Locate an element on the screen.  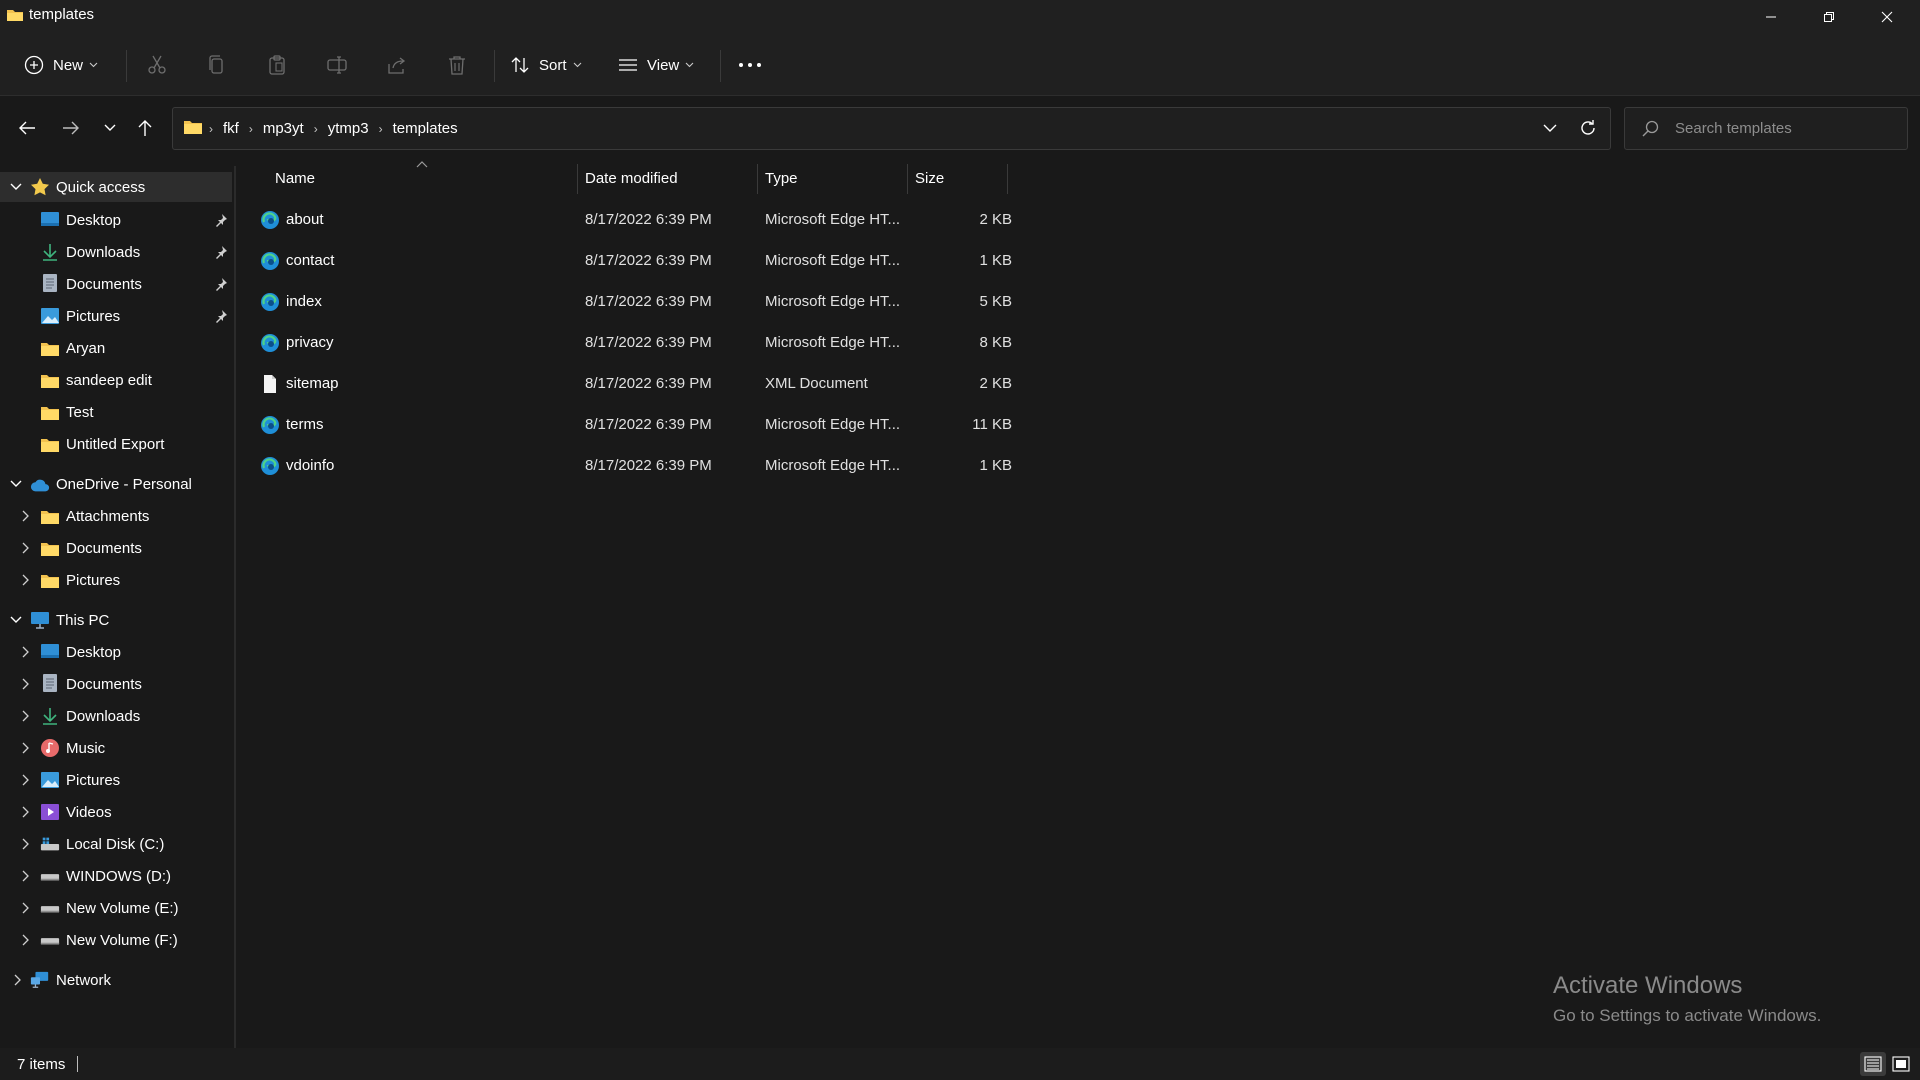
nav-item-onedrive-documents: Documents is located at coordinates (116, 548).